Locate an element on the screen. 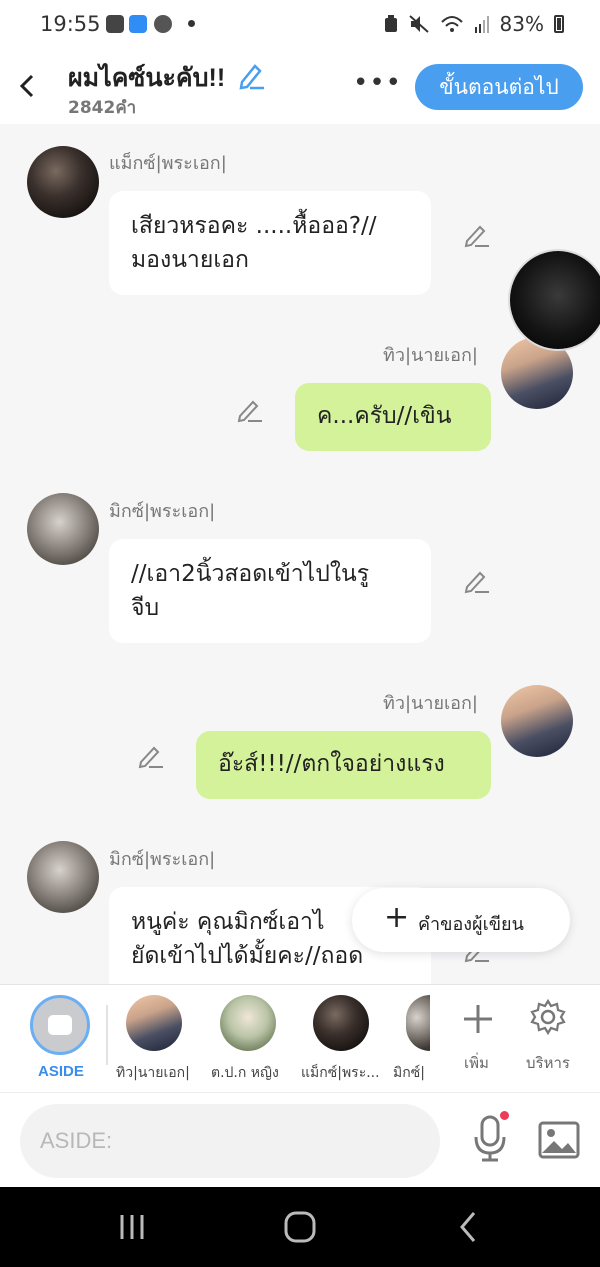 Image resolution: width=600 pixels, height=1267 pixels. back-arrow-icon is located at coordinates (26, 86).